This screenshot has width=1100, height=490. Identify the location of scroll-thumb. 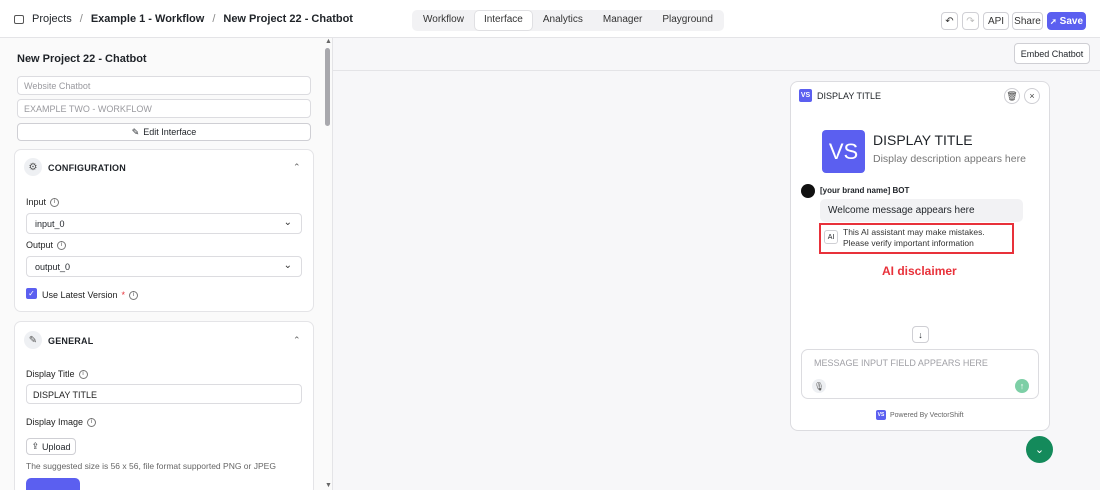
(327, 87).